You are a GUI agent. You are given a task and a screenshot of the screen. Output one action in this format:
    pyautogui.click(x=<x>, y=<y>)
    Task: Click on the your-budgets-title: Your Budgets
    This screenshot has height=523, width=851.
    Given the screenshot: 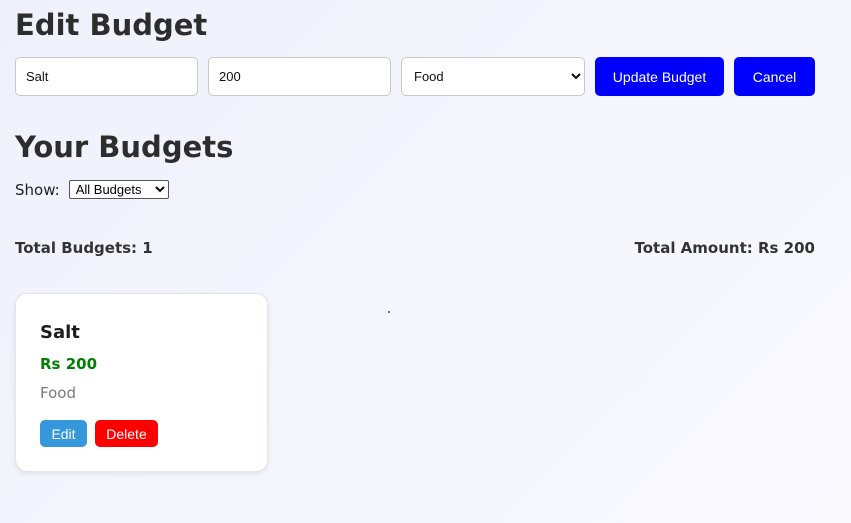 What is the action you would take?
    pyautogui.click(x=124, y=147)
    